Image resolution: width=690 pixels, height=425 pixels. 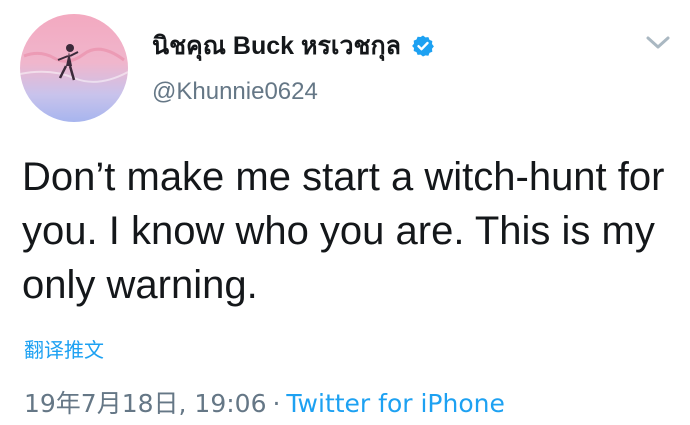 I want to click on source-link: Twitter for iPhone, so click(x=395, y=403).